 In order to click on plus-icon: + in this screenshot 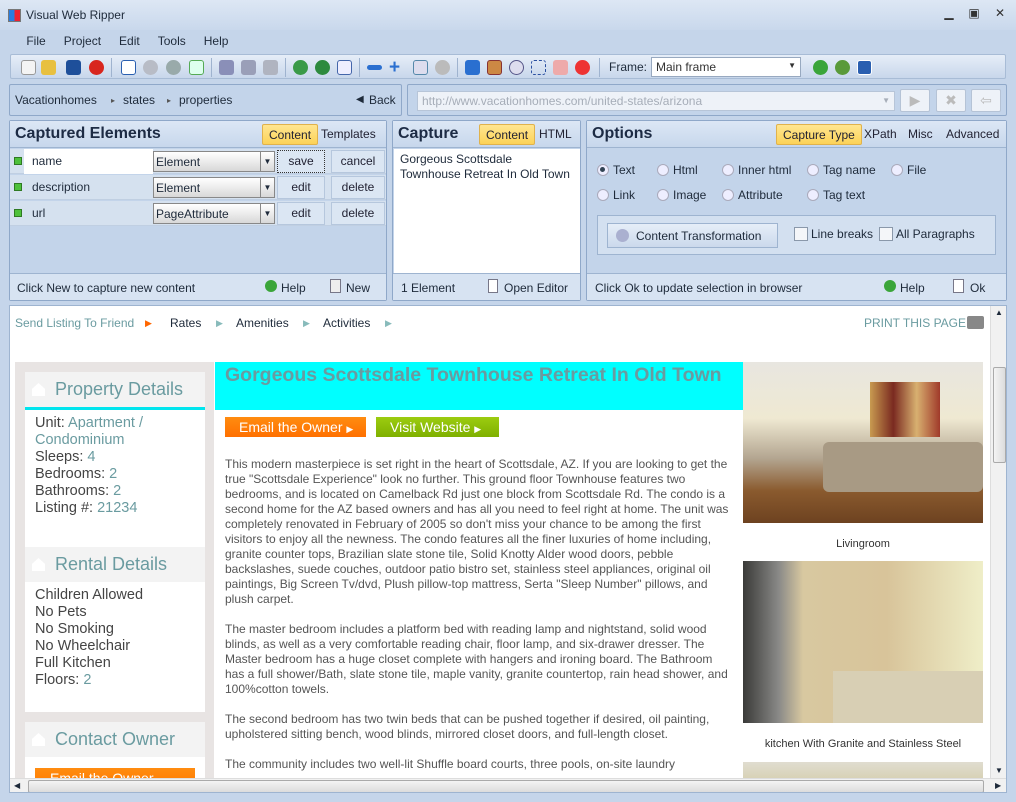, I will do `click(394, 68)`.